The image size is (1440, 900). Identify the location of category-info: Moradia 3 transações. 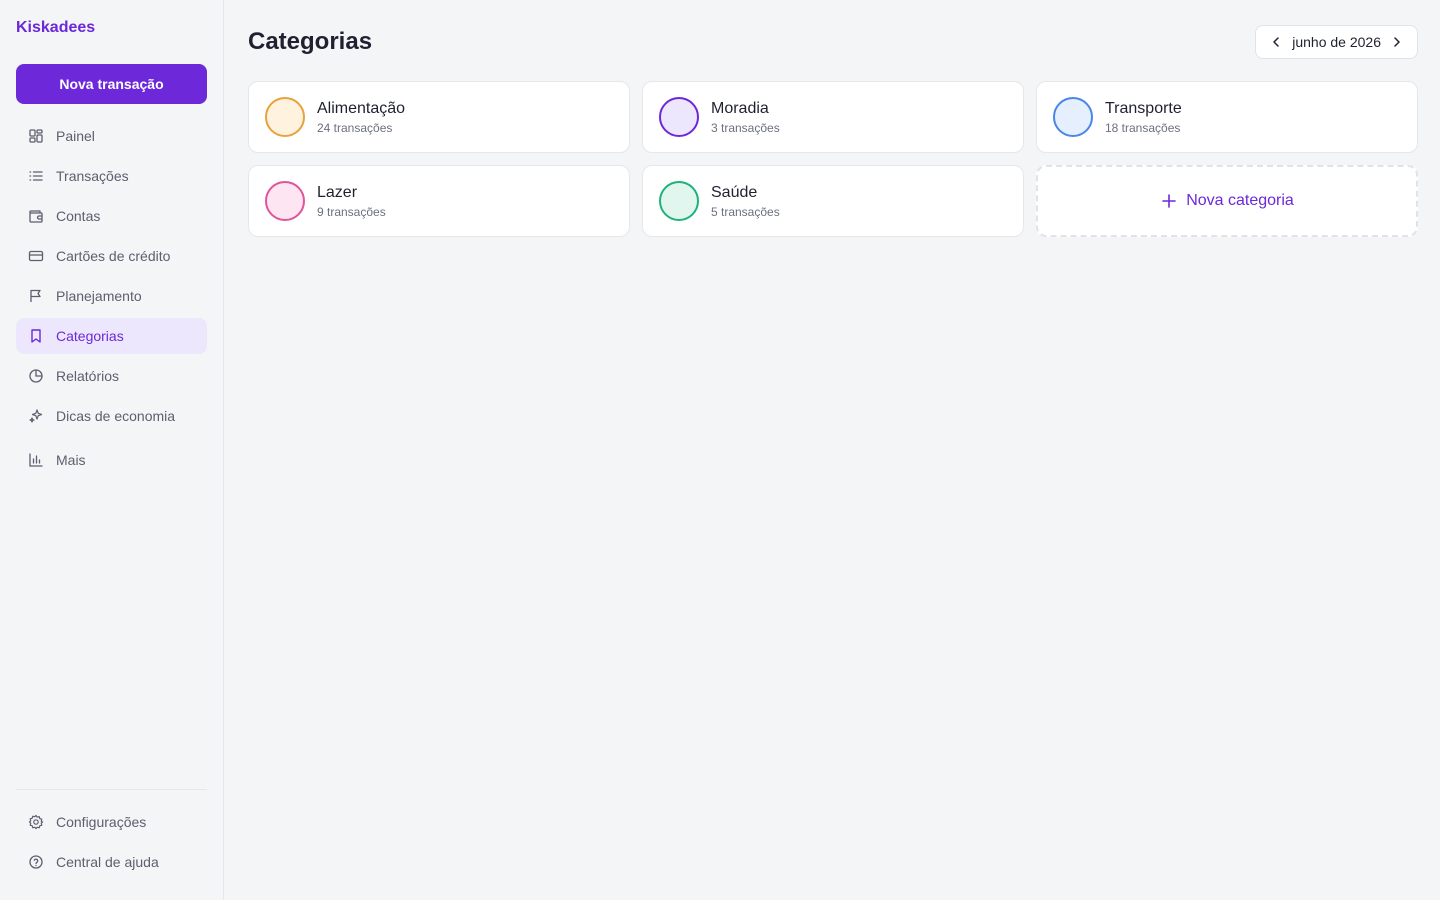
(745, 117).